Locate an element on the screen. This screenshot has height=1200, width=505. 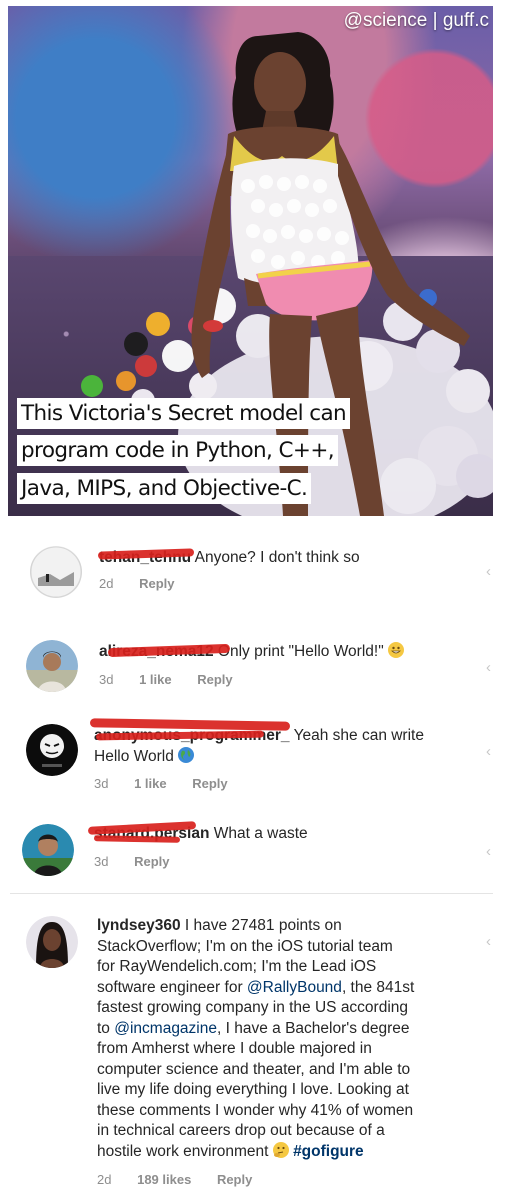
comment-body-line-2: Hello World is located at coordinates (134, 756).